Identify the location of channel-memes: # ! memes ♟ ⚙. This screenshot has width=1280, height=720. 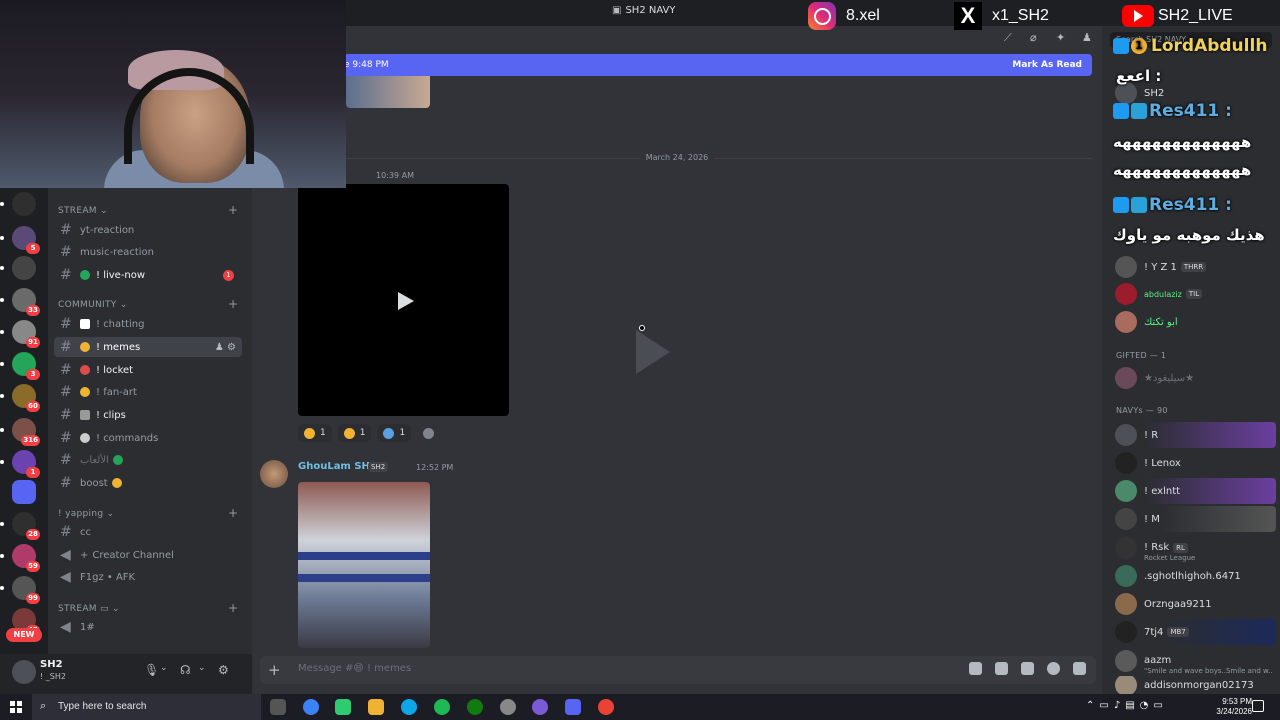
(148, 347).